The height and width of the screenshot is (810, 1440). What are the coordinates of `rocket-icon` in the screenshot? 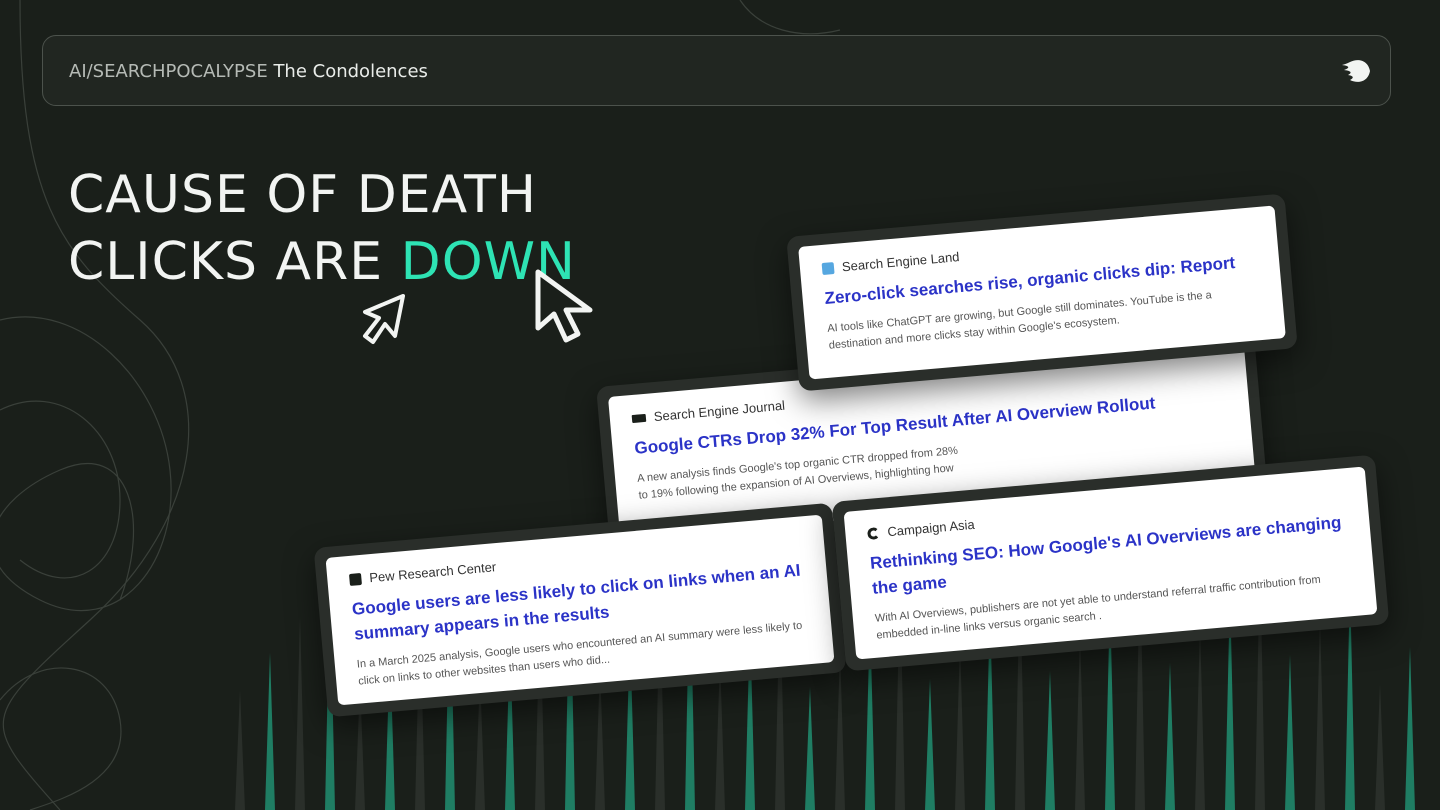 It's located at (1356, 71).